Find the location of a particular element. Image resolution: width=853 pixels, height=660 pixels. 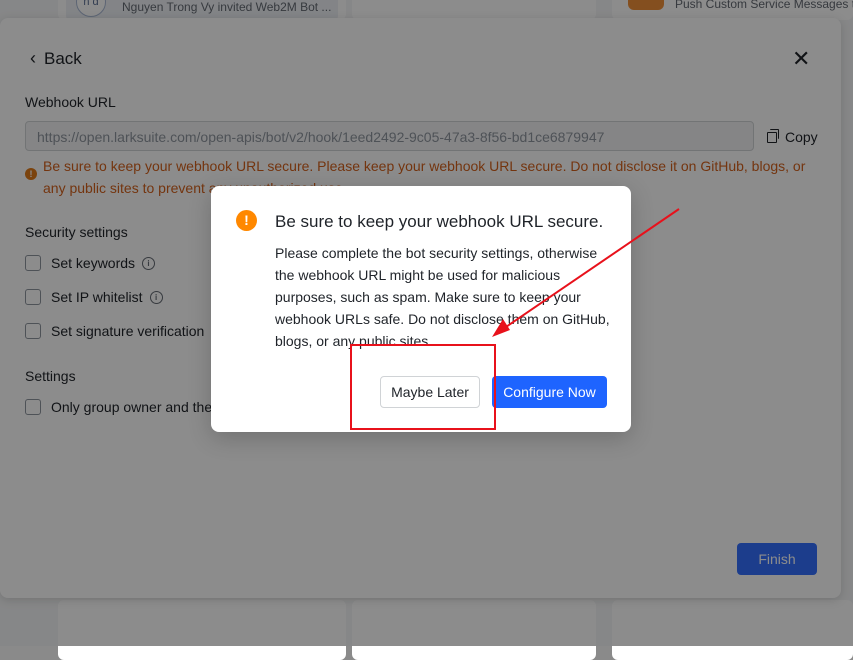

annotation-highlight-box is located at coordinates (423, 387).